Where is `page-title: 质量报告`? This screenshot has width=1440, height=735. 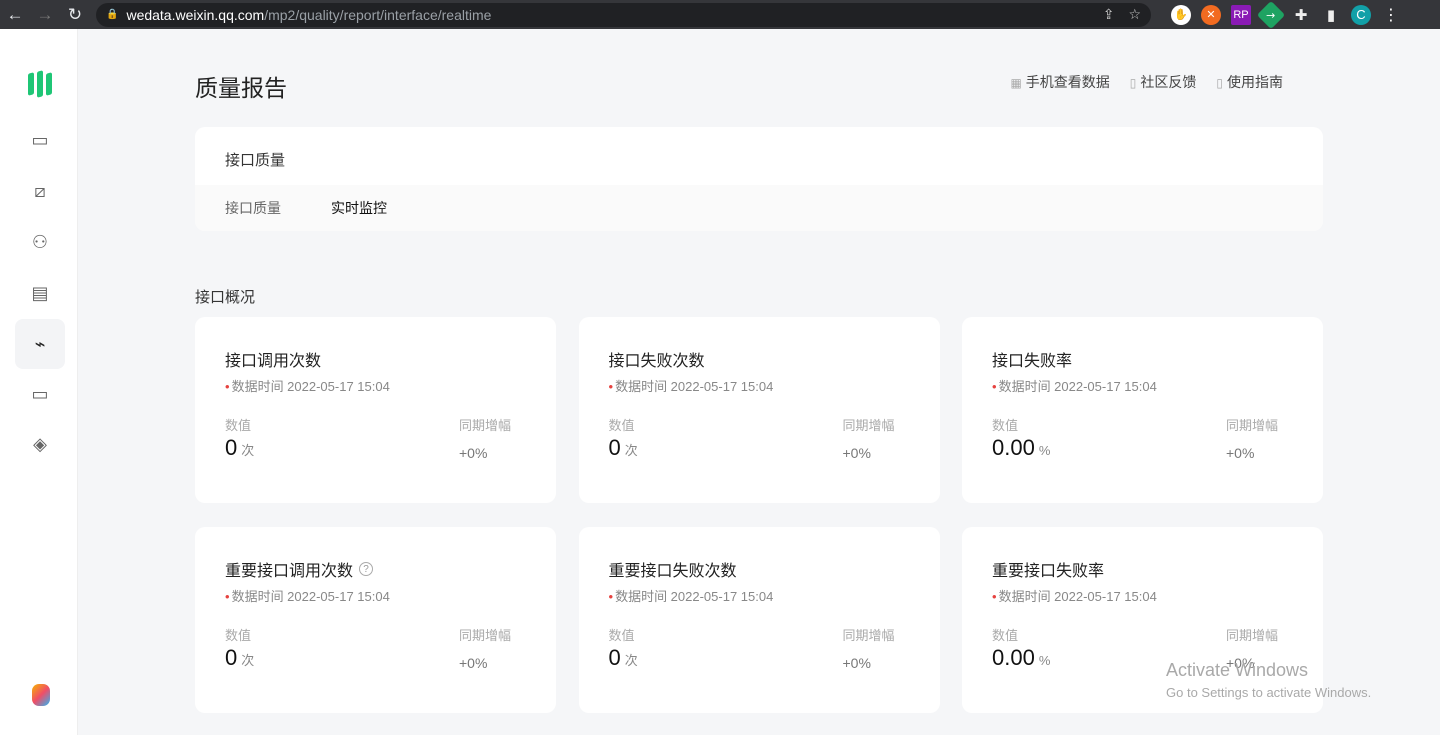 page-title: 质量报告 is located at coordinates (241, 88).